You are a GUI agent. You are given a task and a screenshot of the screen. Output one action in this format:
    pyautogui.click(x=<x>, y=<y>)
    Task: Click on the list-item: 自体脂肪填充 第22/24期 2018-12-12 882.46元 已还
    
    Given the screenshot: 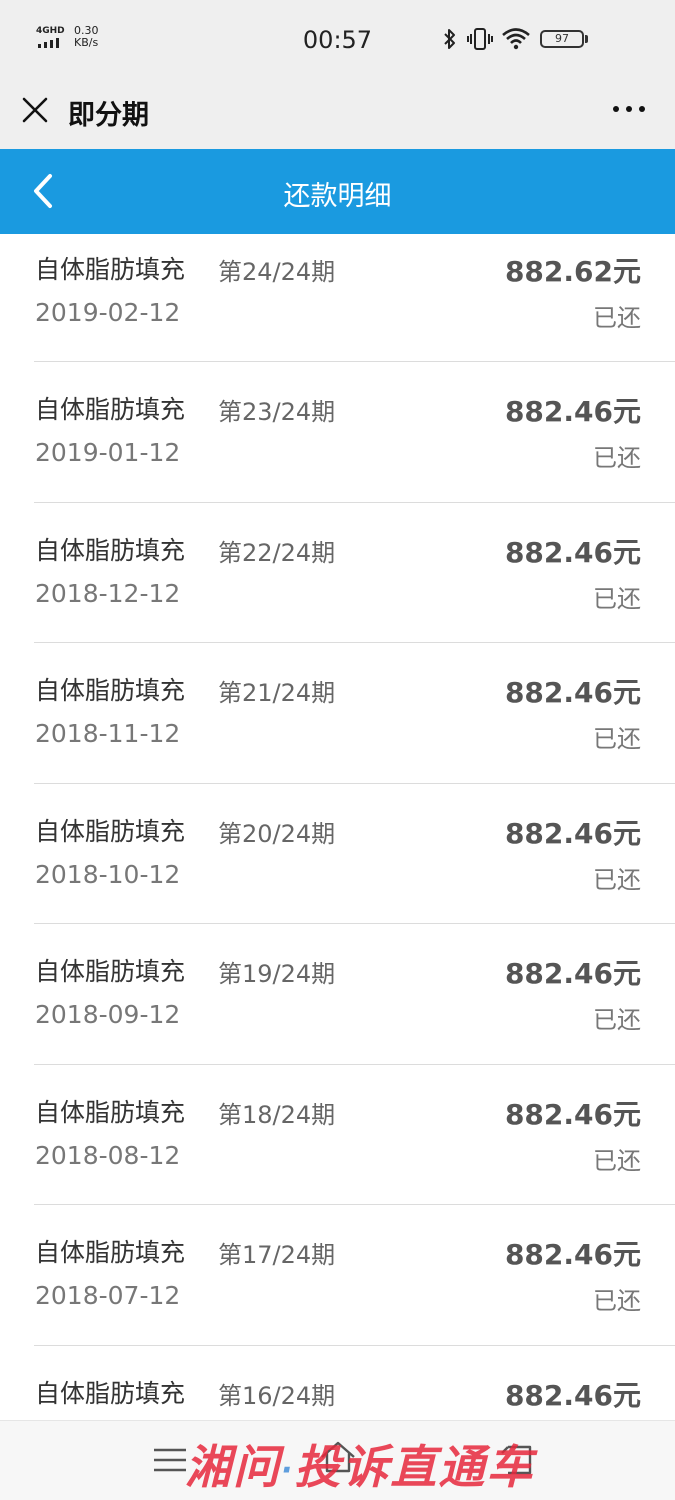 What is the action you would take?
    pyautogui.click(x=337, y=573)
    